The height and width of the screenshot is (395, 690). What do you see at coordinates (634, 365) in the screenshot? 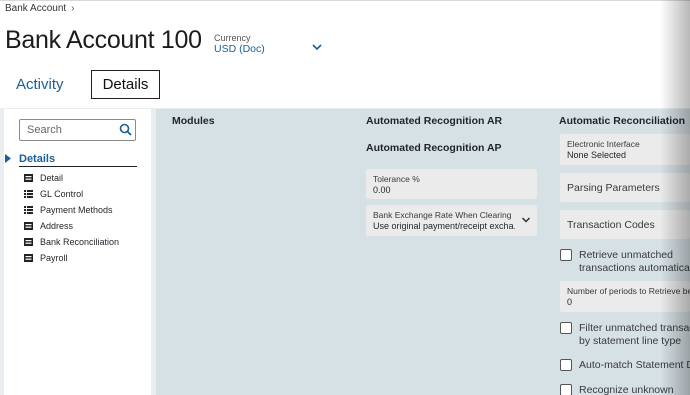
I see `auto-match-label: Auto-match Statement De` at bounding box center [634, 365].